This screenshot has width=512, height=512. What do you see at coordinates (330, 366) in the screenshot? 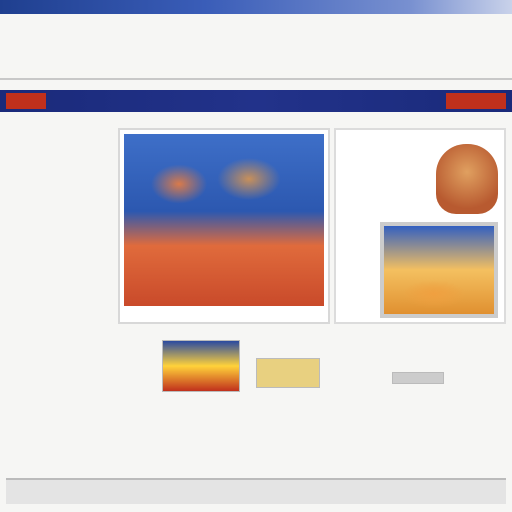
I see `thumbnail-row` at bounding box center [330, 366].